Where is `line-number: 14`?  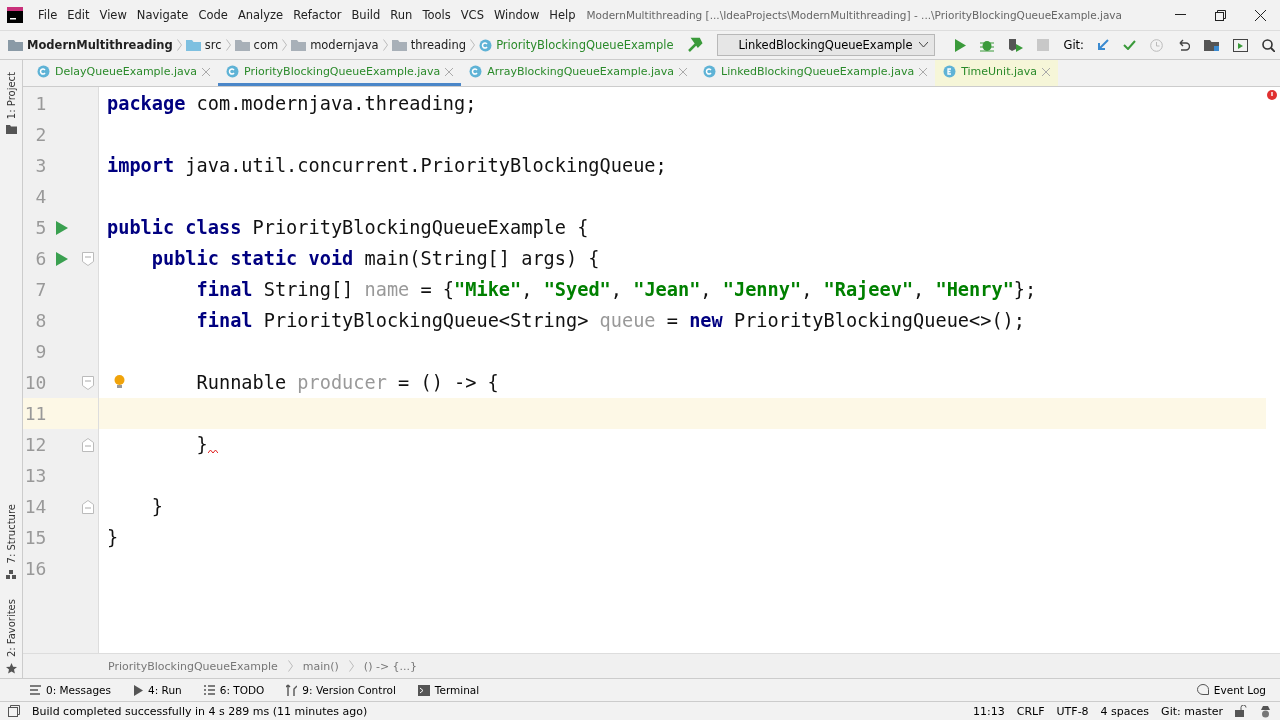 line-number: 14 is located at coordinates (35, 506).